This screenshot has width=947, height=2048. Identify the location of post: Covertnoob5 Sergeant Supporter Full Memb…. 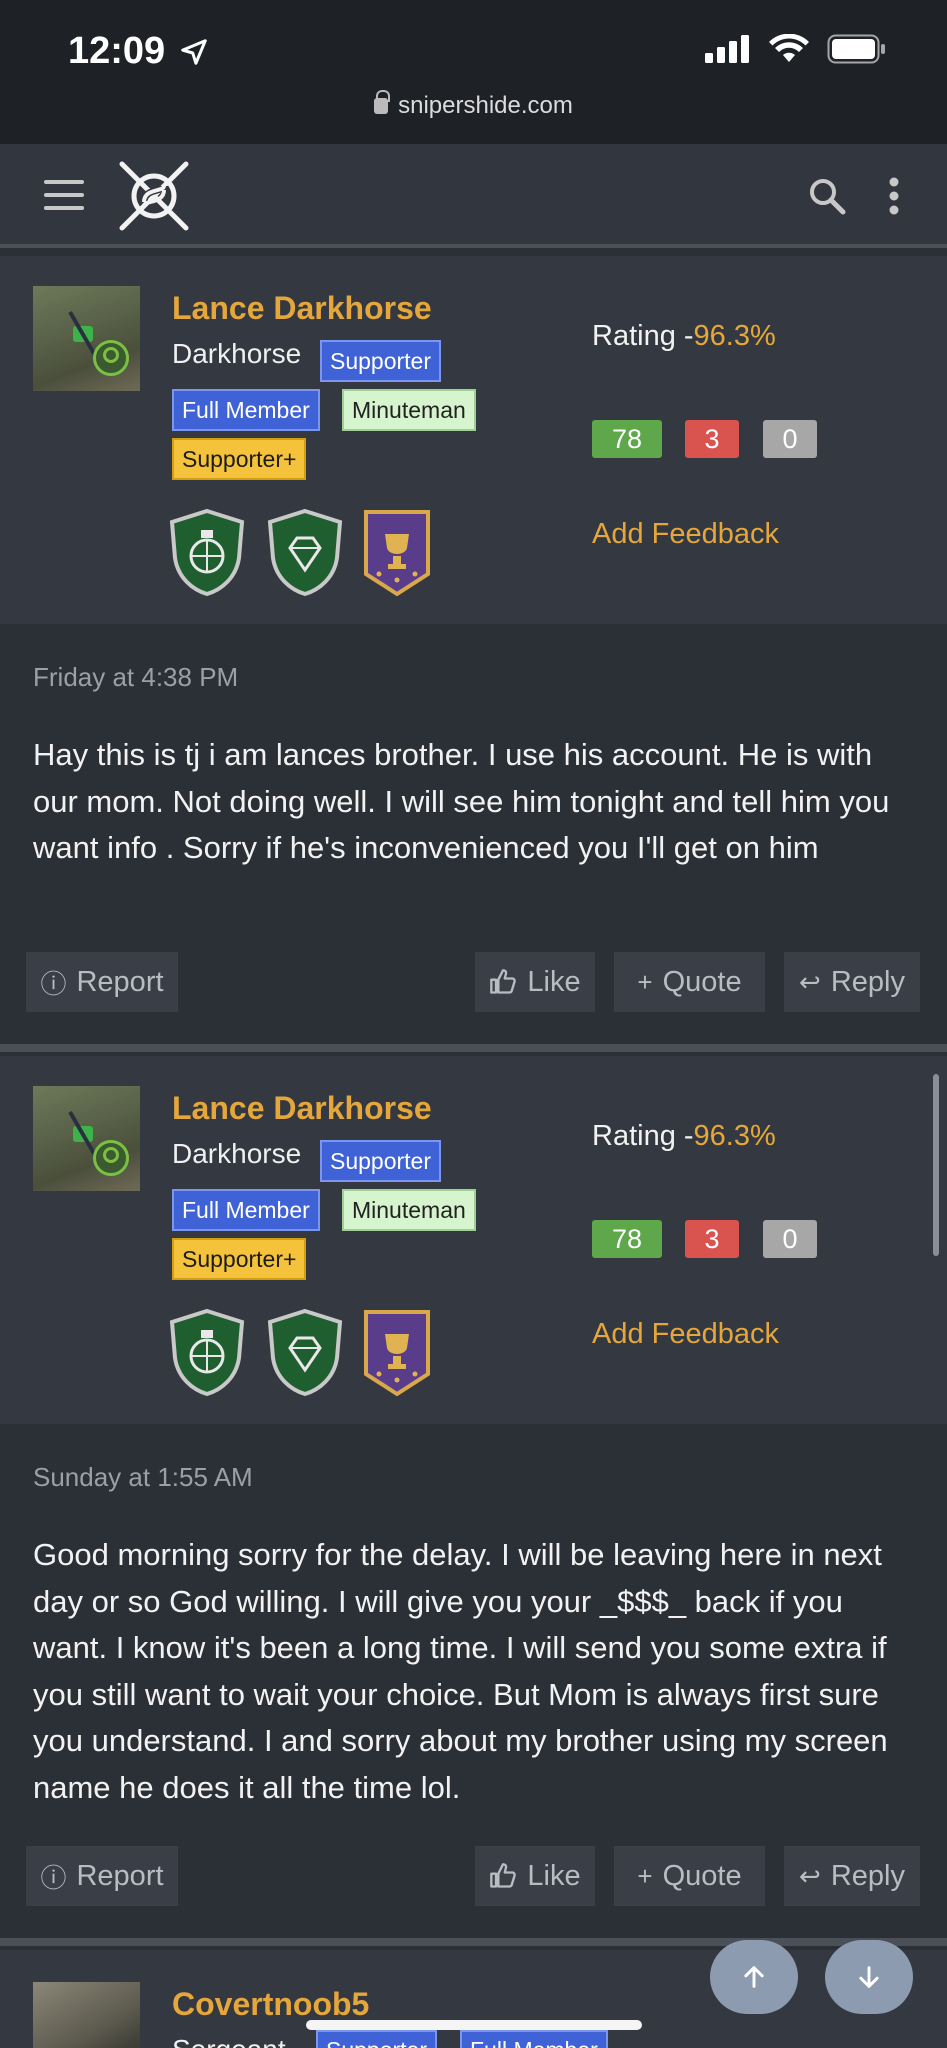
(473, 1999).